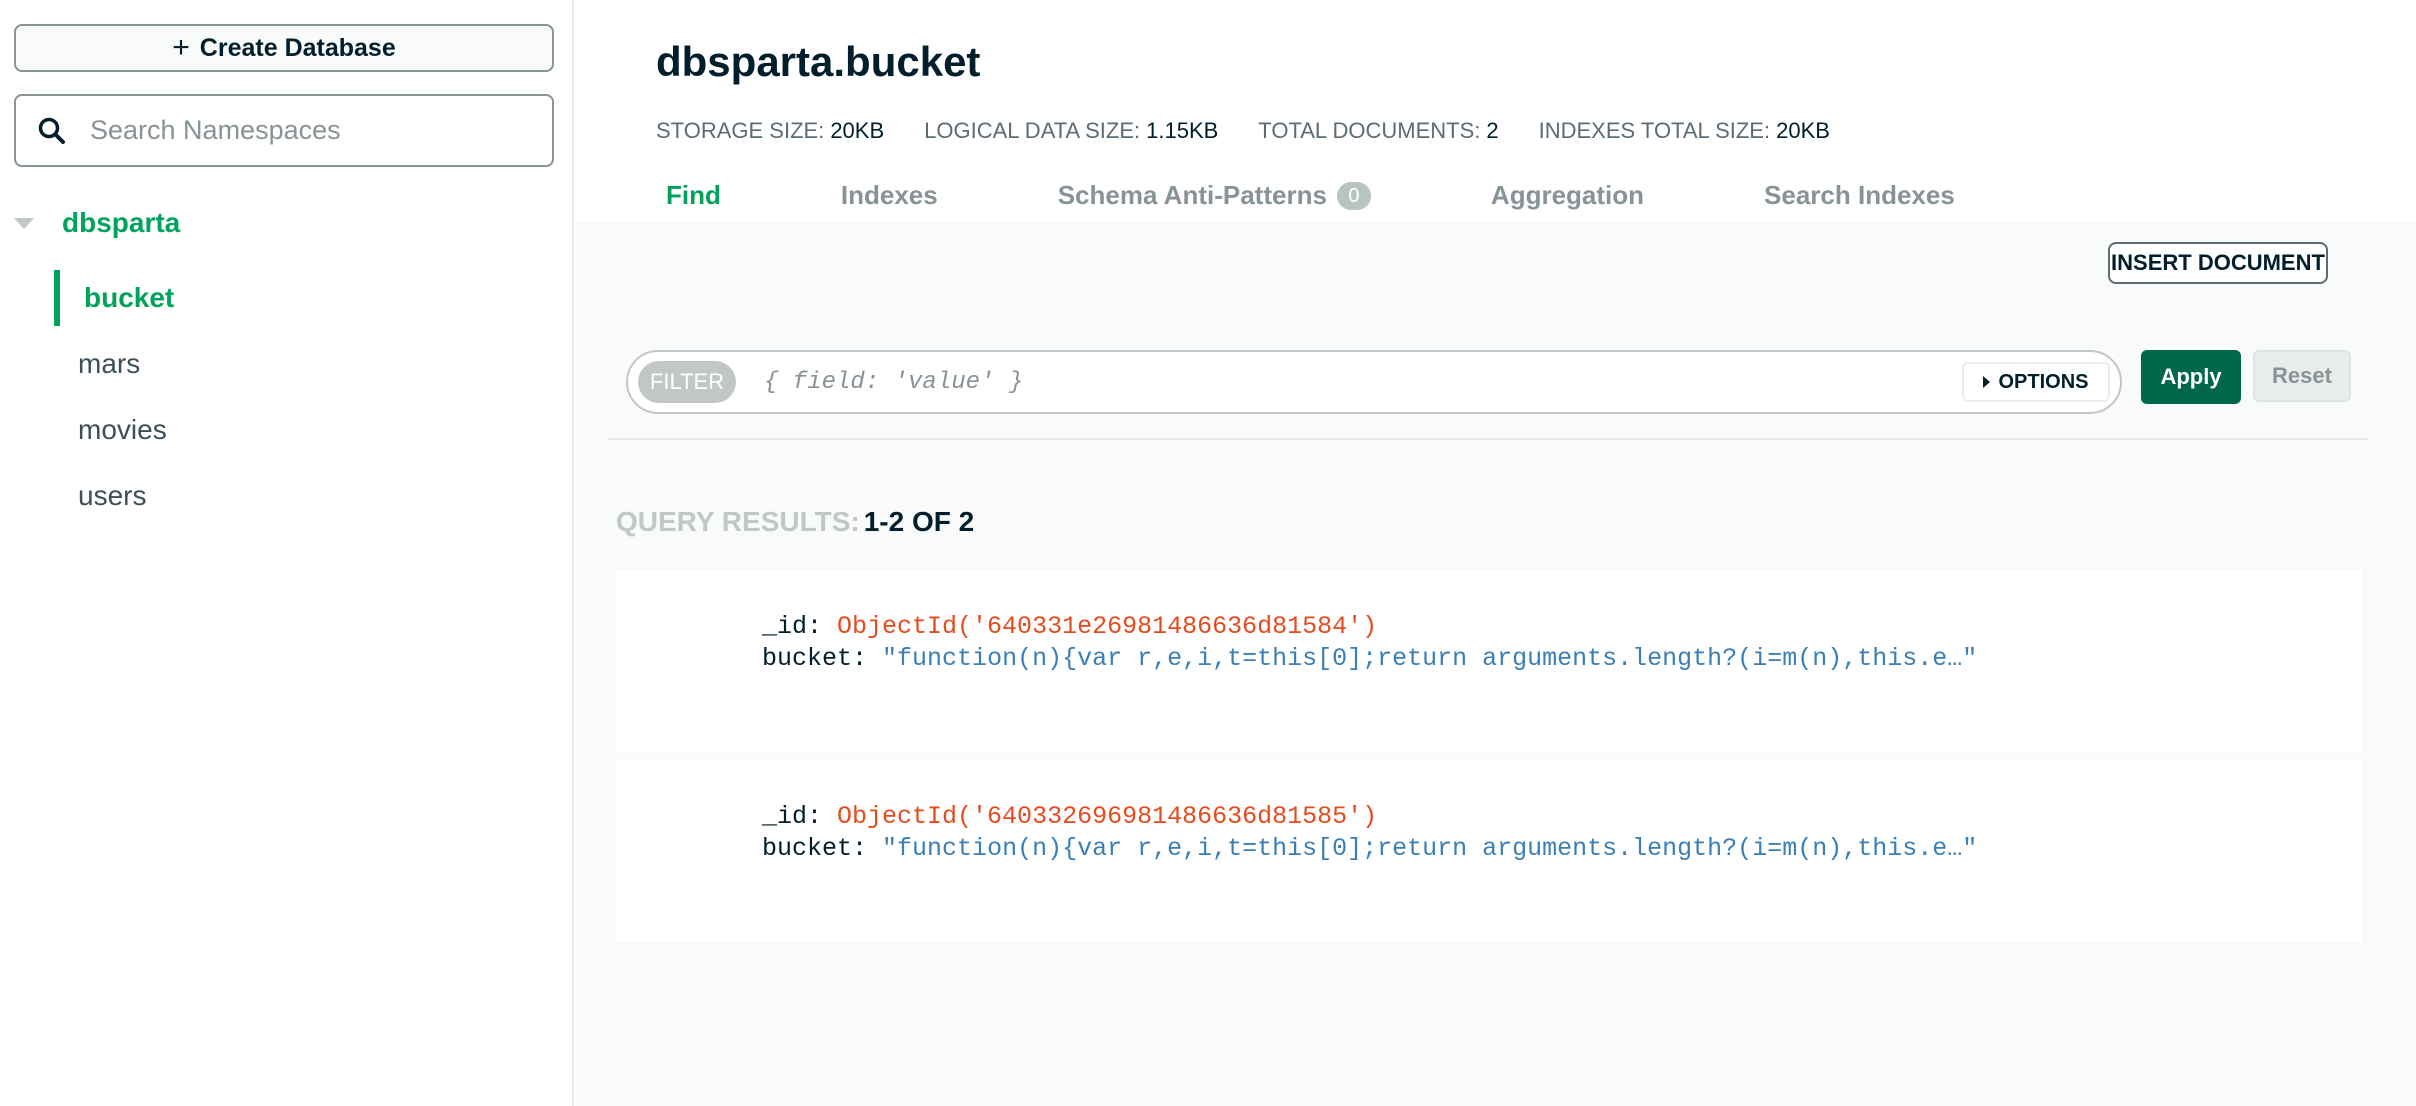  I want to click on collection-item-bucket: bucket, so click(314, 298).